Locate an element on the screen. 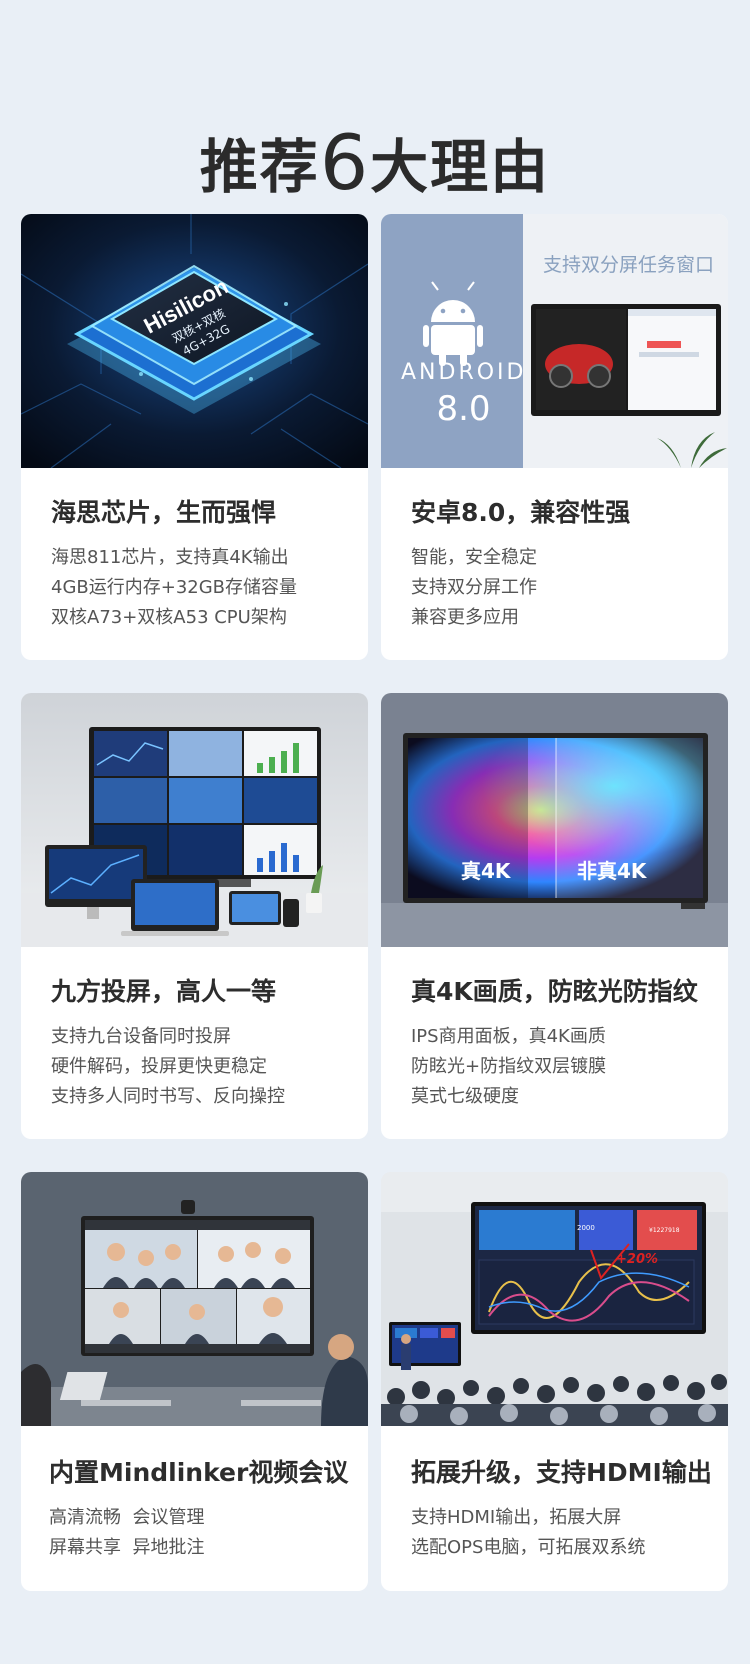 The width and height of the screenshot is (750, 1664). card-line: 莫式七级硬度 is located at coordinates (465, 1096).